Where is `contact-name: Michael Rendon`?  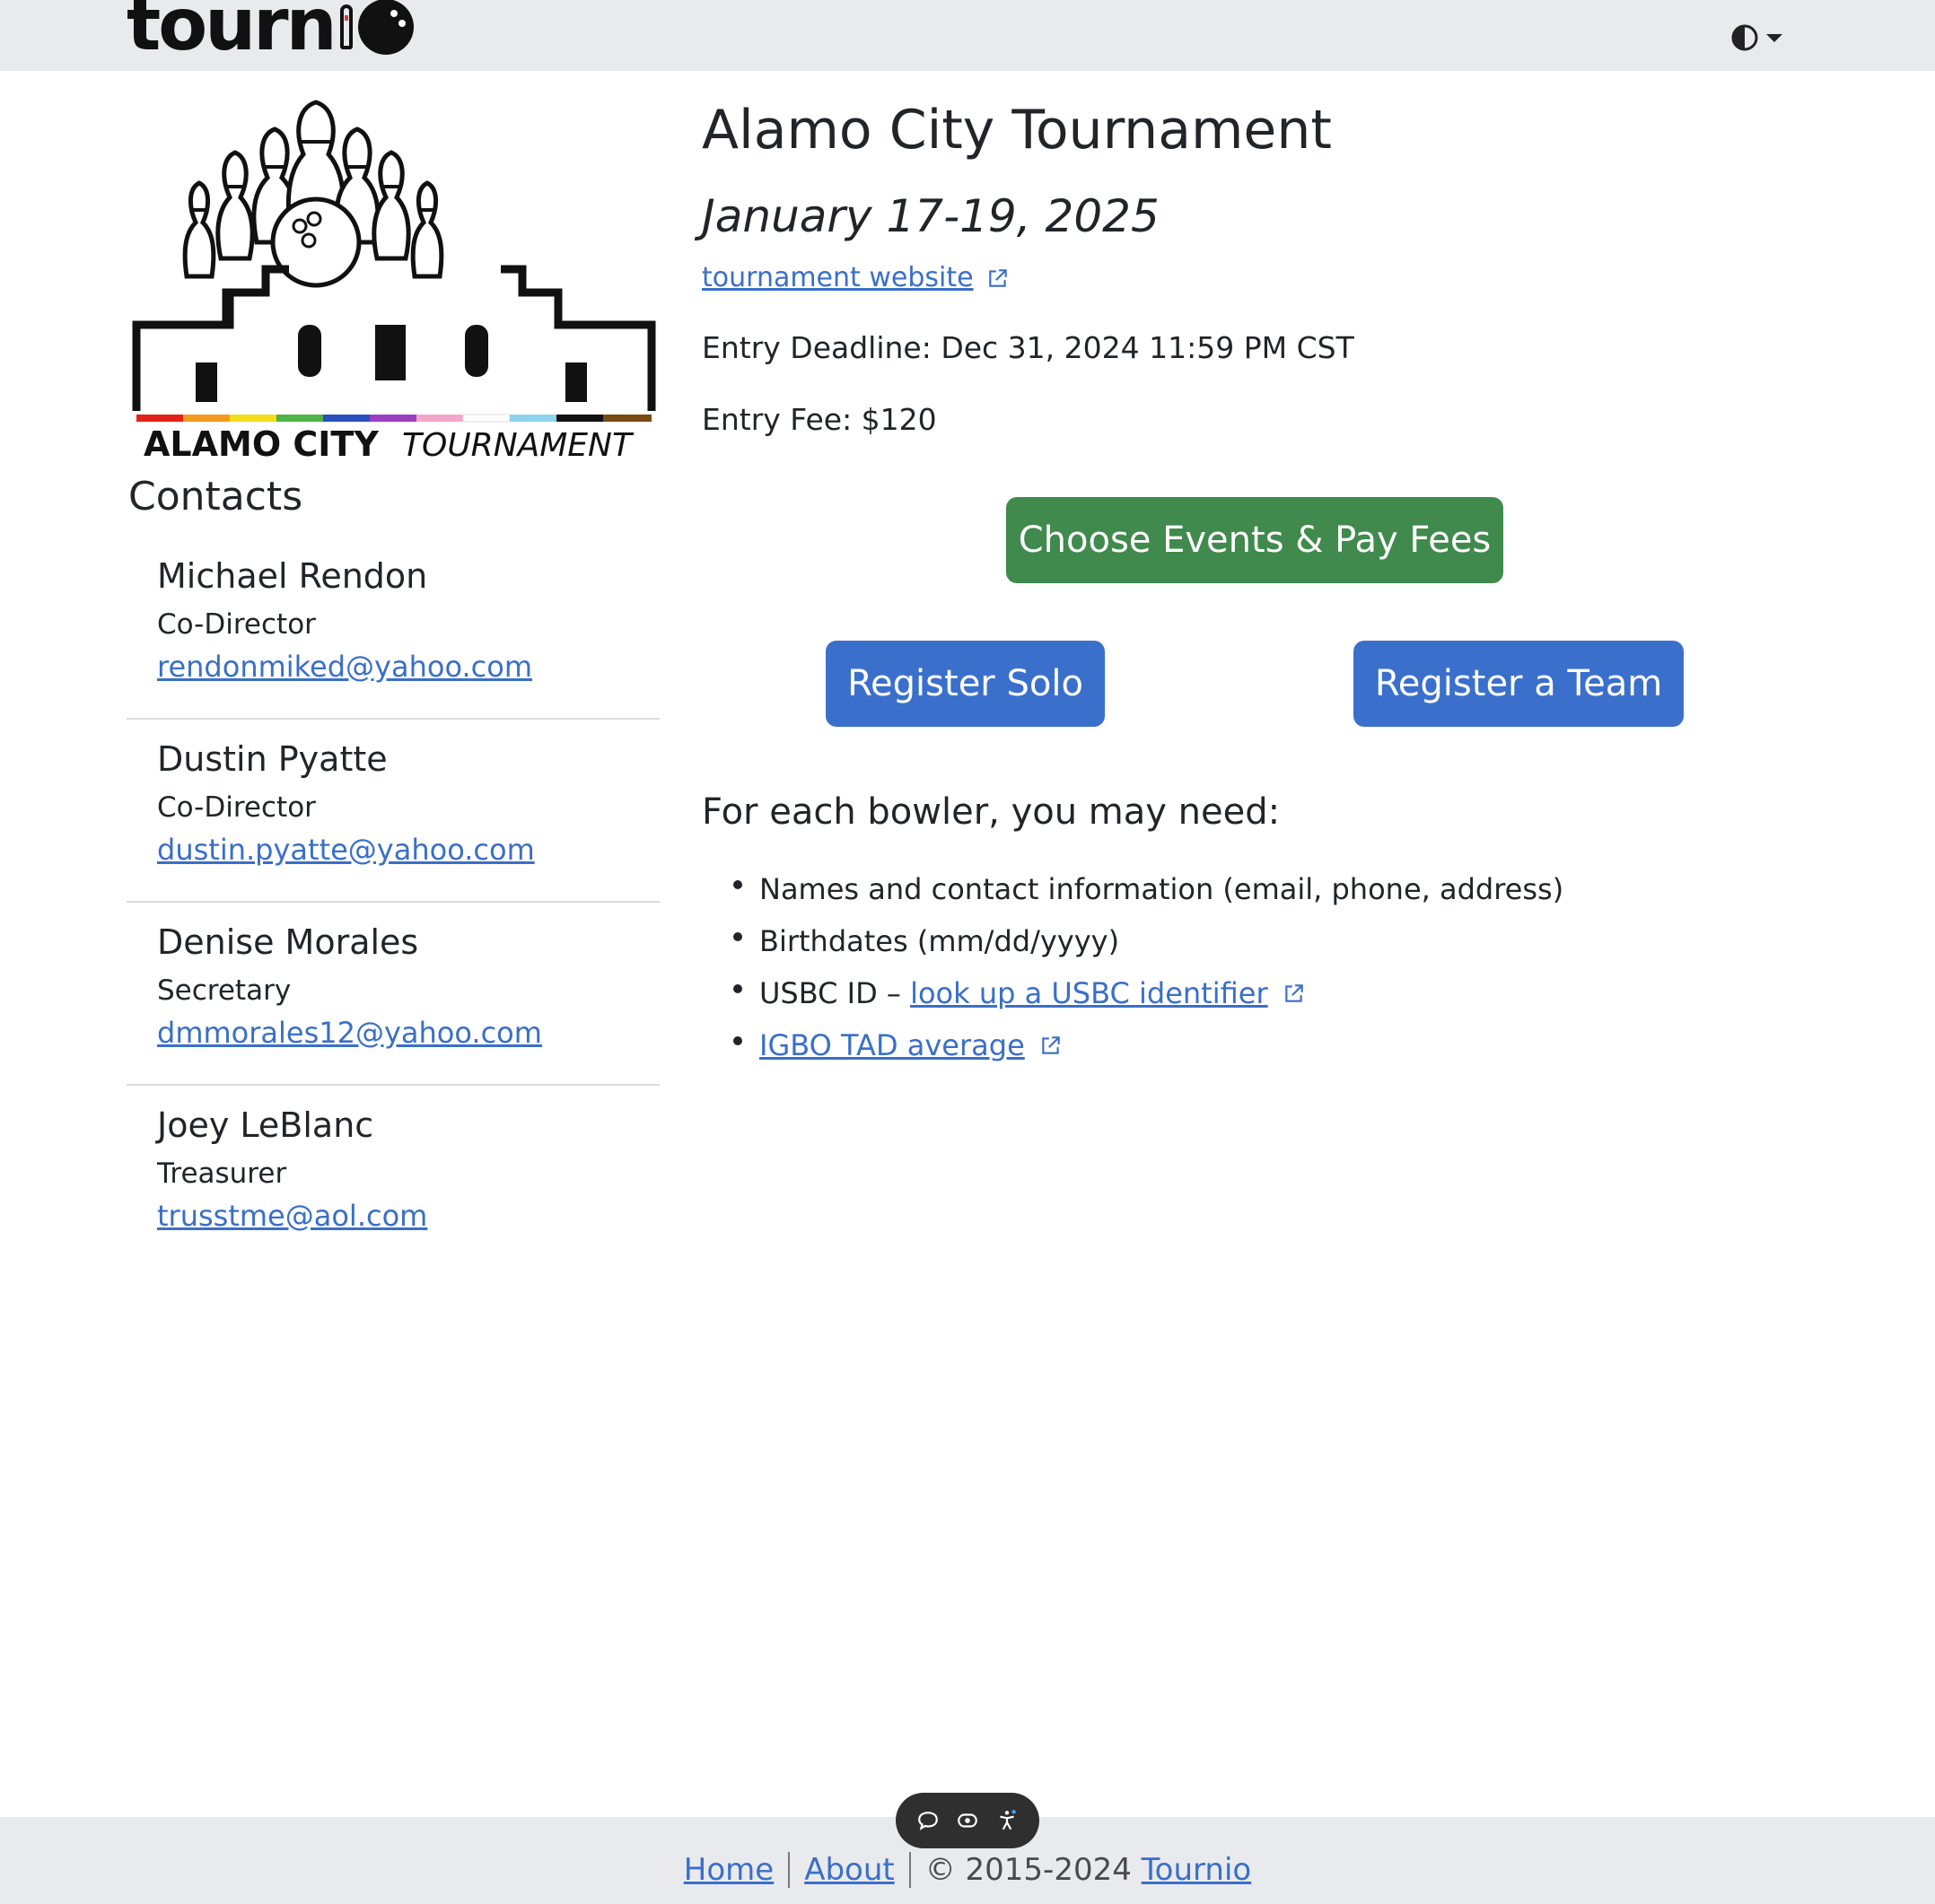 contact-name: Michael Rendon is located at coordinates (292, 576).